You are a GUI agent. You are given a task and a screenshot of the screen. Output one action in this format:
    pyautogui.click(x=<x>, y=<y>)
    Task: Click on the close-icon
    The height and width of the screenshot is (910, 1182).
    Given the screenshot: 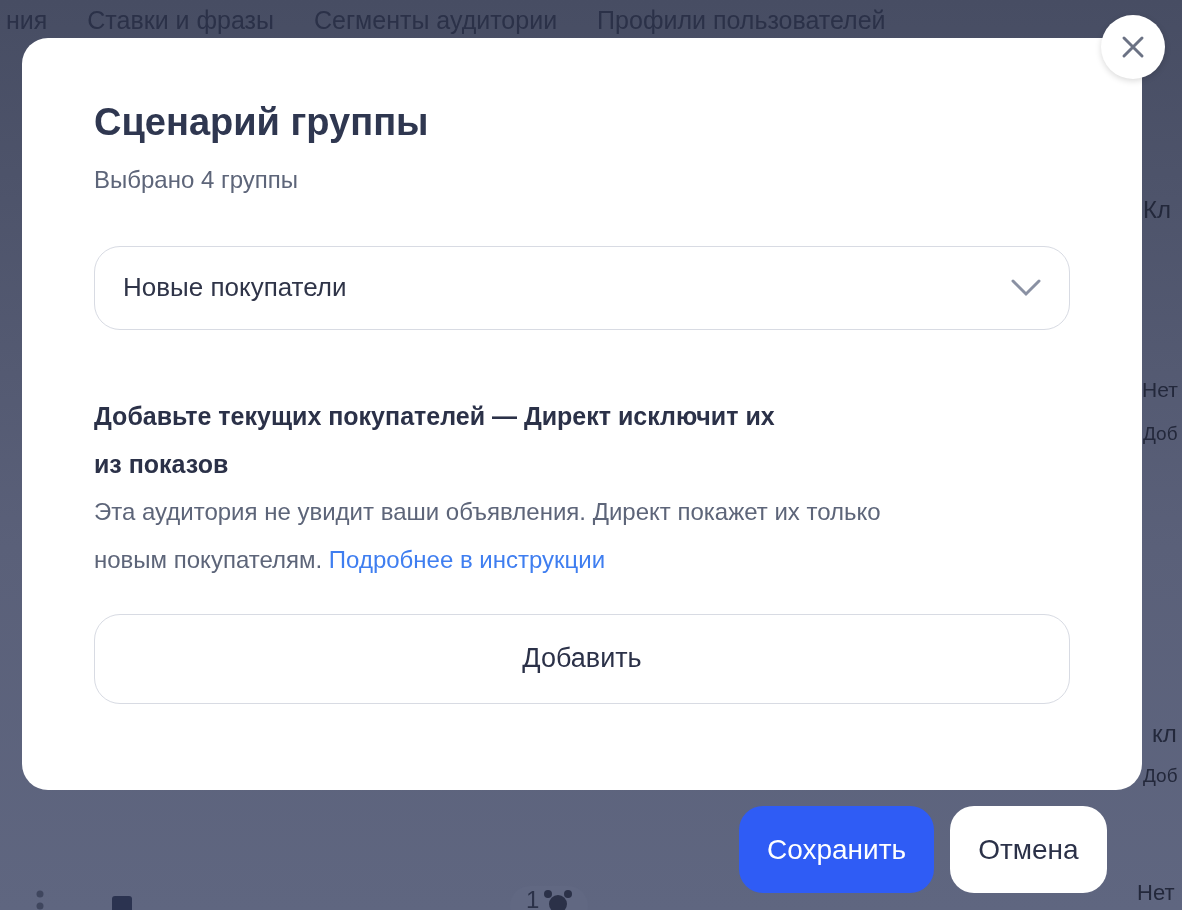 What is the action you would take?
    pyautogui.click(x=1133, y=47)
    